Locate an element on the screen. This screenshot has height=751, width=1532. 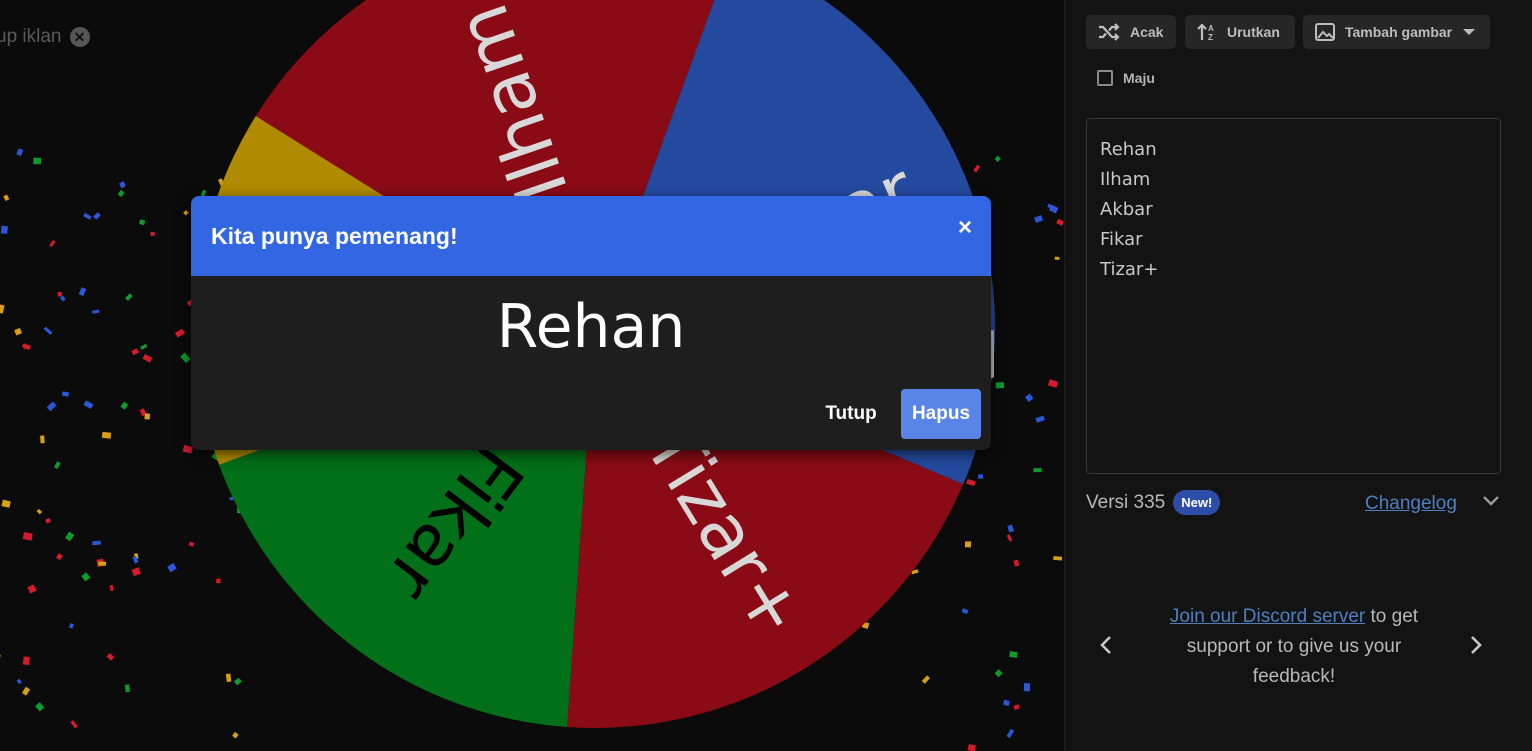
close-icon: × is located at coordinates (965, 228).